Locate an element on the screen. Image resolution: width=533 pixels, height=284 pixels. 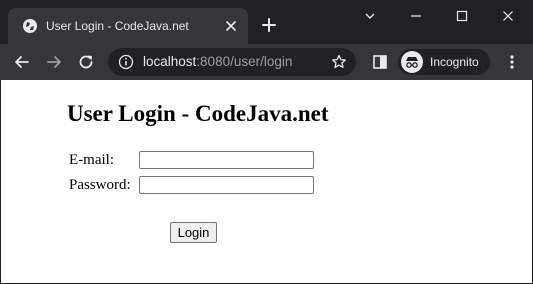
chevron-down-icon is located at coordinates (370, 16).